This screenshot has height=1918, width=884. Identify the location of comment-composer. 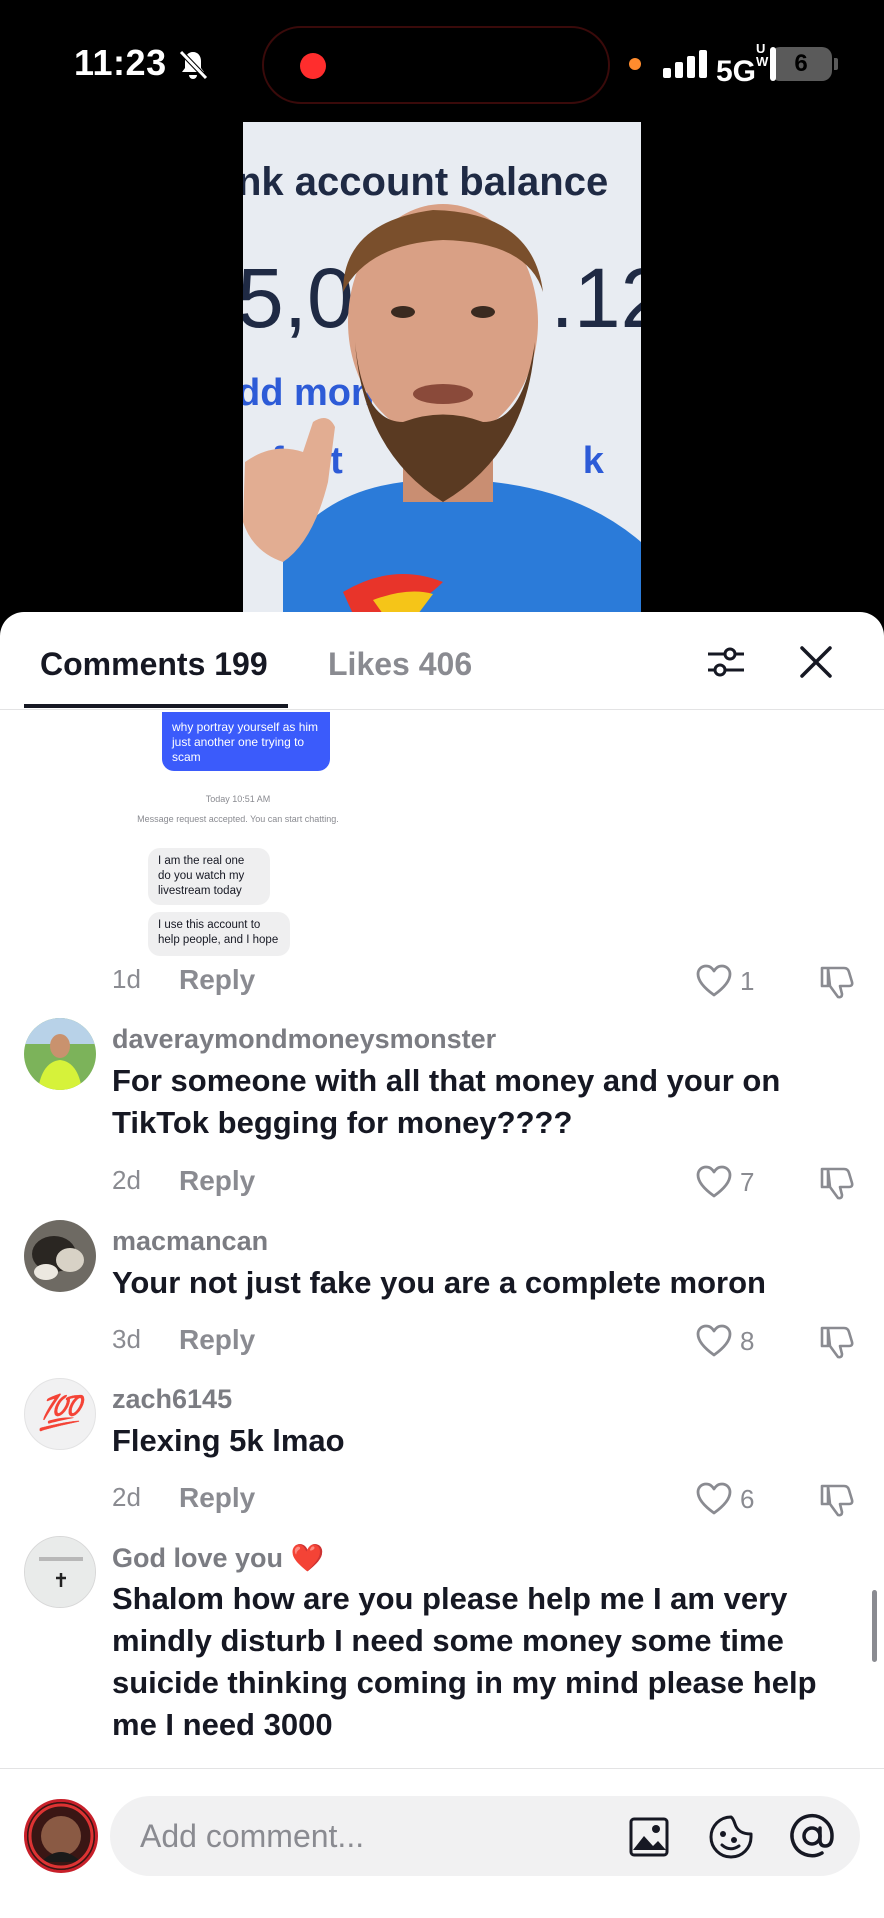
(442, 1843).